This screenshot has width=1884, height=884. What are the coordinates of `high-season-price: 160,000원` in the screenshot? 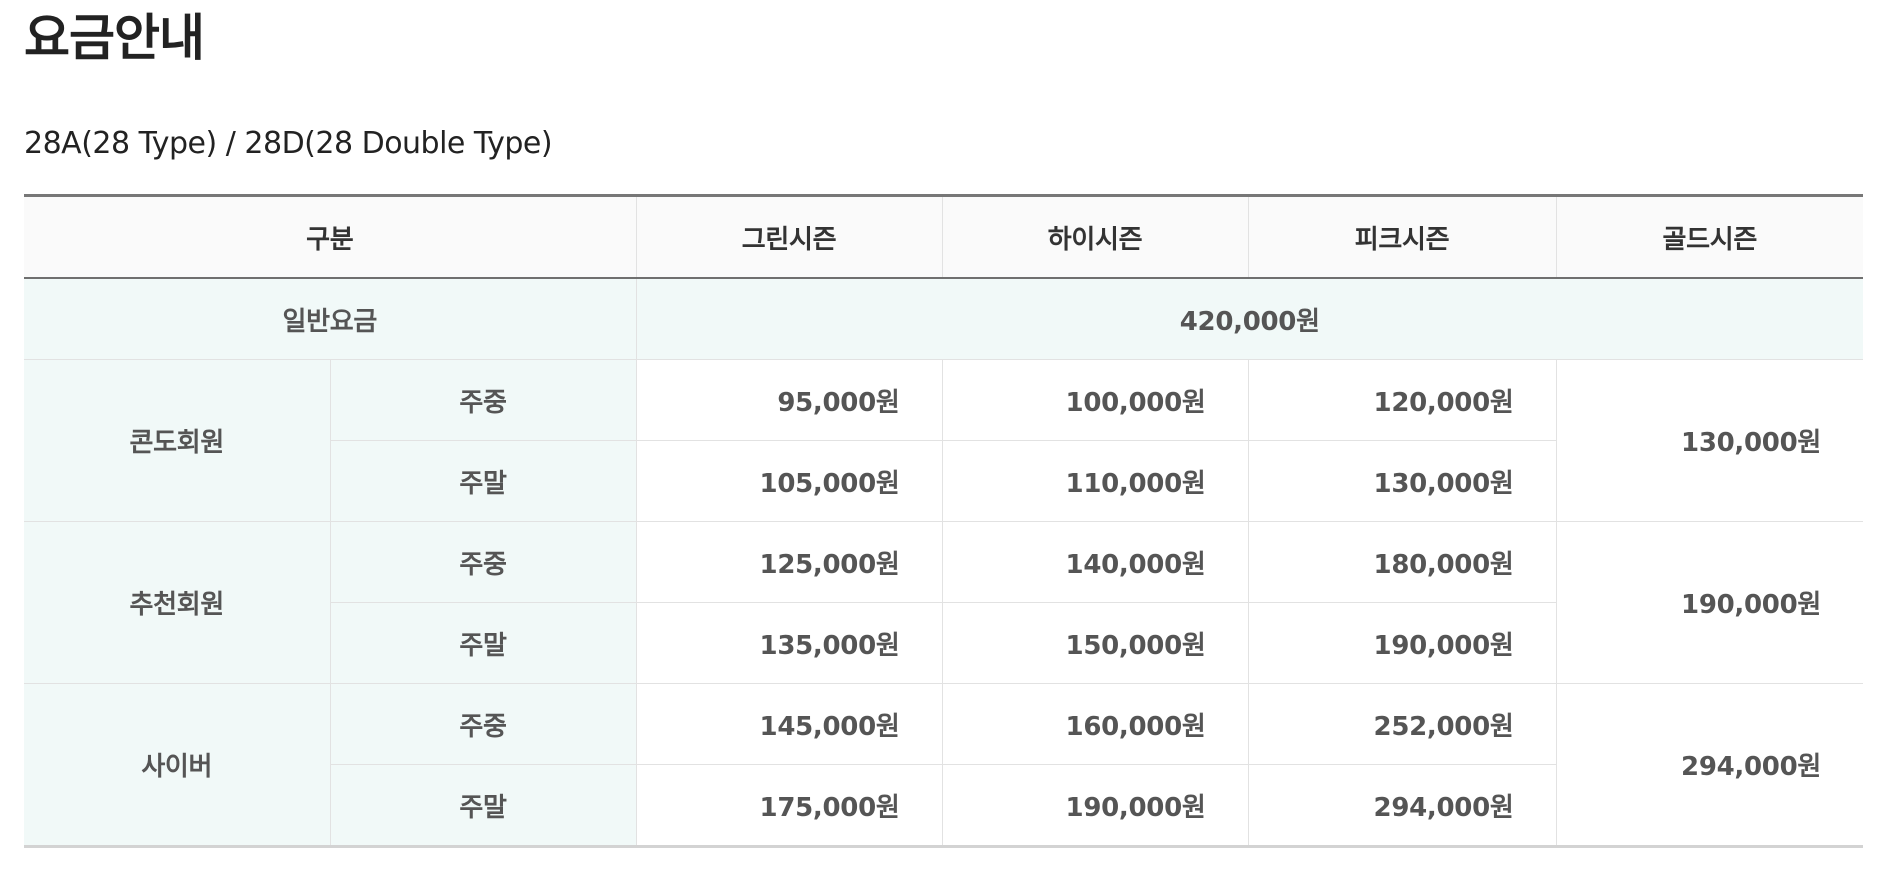 It's located at (1095, 724).